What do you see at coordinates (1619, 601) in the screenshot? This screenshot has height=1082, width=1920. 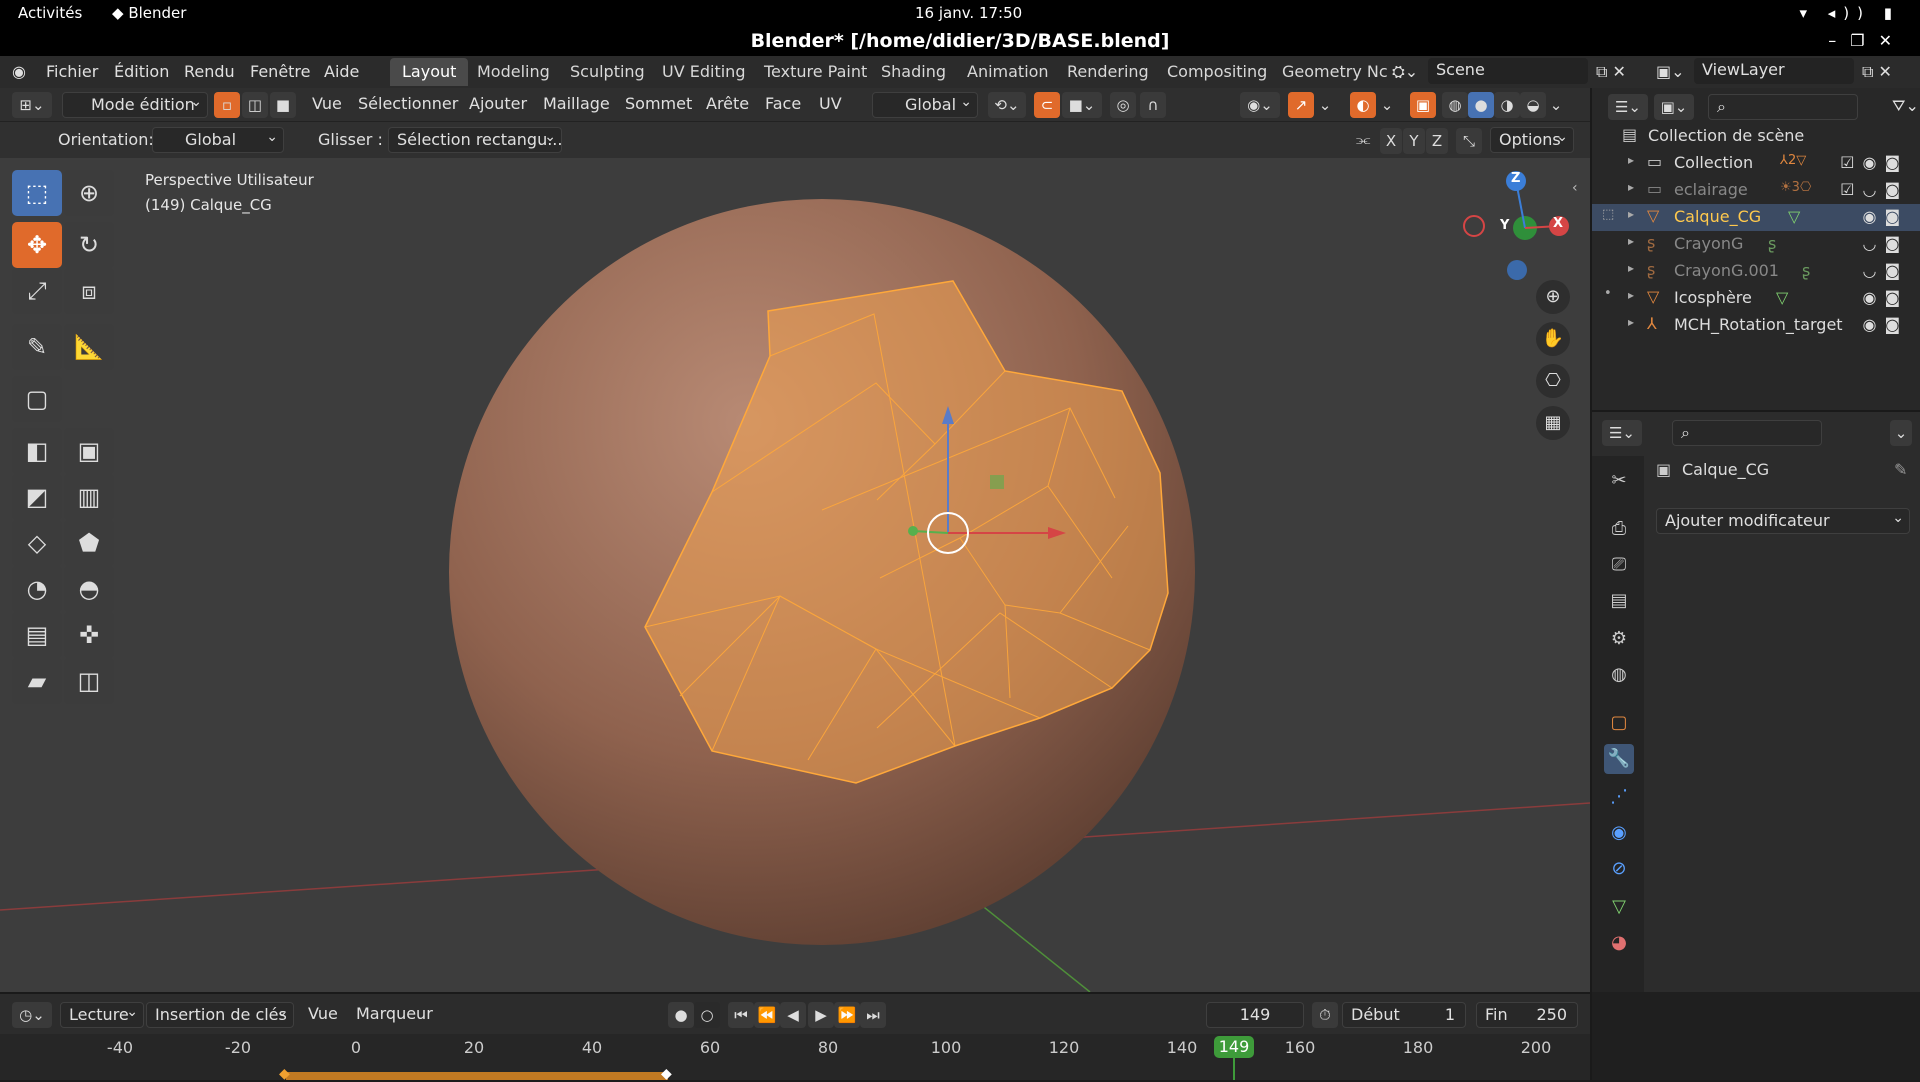 I see `view-layer-tab-icon: ▤` at bounding box center [1619, 601].